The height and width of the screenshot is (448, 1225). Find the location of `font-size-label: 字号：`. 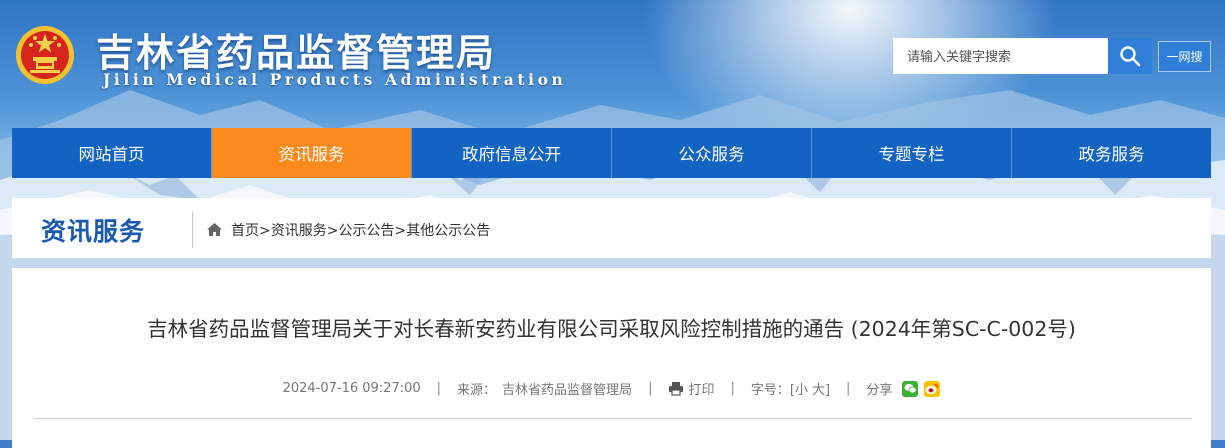

font-size-label: 字号： is located at coordinates (770, 390).